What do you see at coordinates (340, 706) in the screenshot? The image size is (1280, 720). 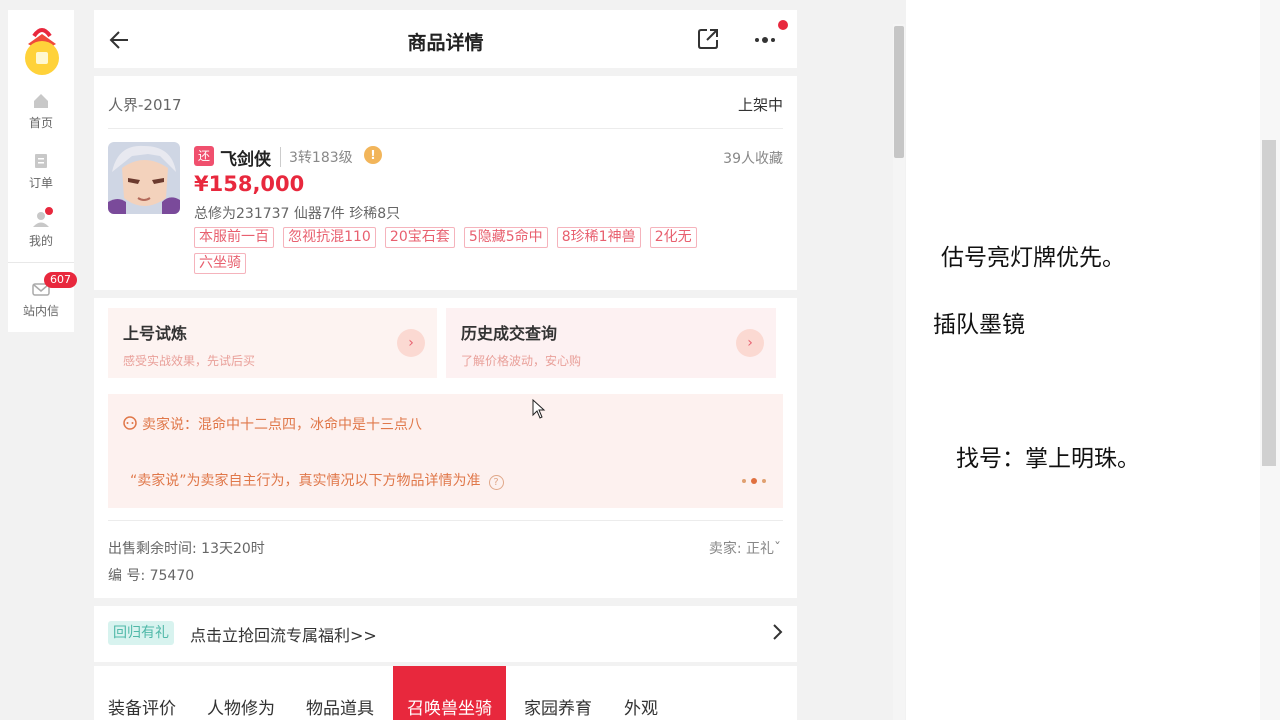 I see `tab-items: 物品道具` at bounding box center [340, 706].